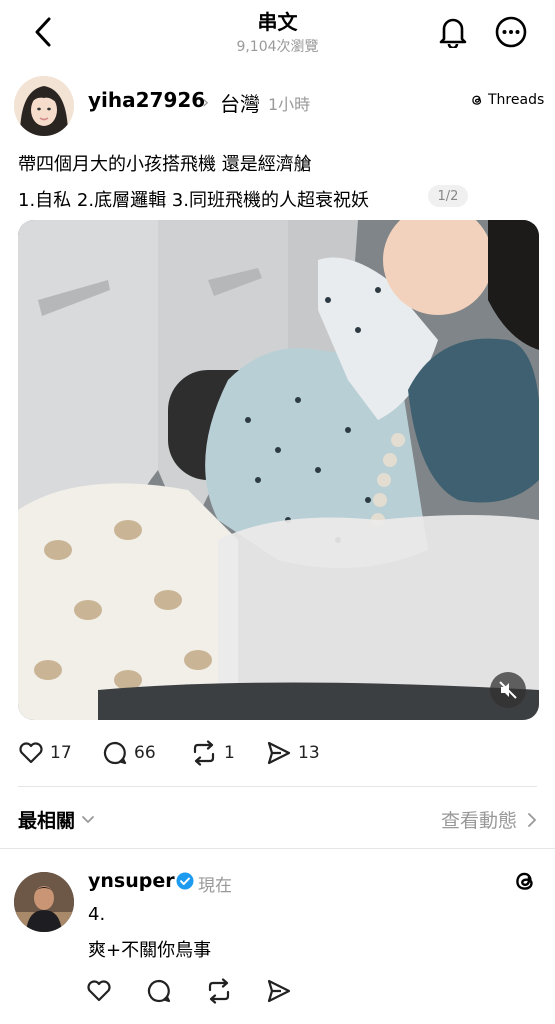  I want to click on threads-badge: Threads, so click(507, 100).